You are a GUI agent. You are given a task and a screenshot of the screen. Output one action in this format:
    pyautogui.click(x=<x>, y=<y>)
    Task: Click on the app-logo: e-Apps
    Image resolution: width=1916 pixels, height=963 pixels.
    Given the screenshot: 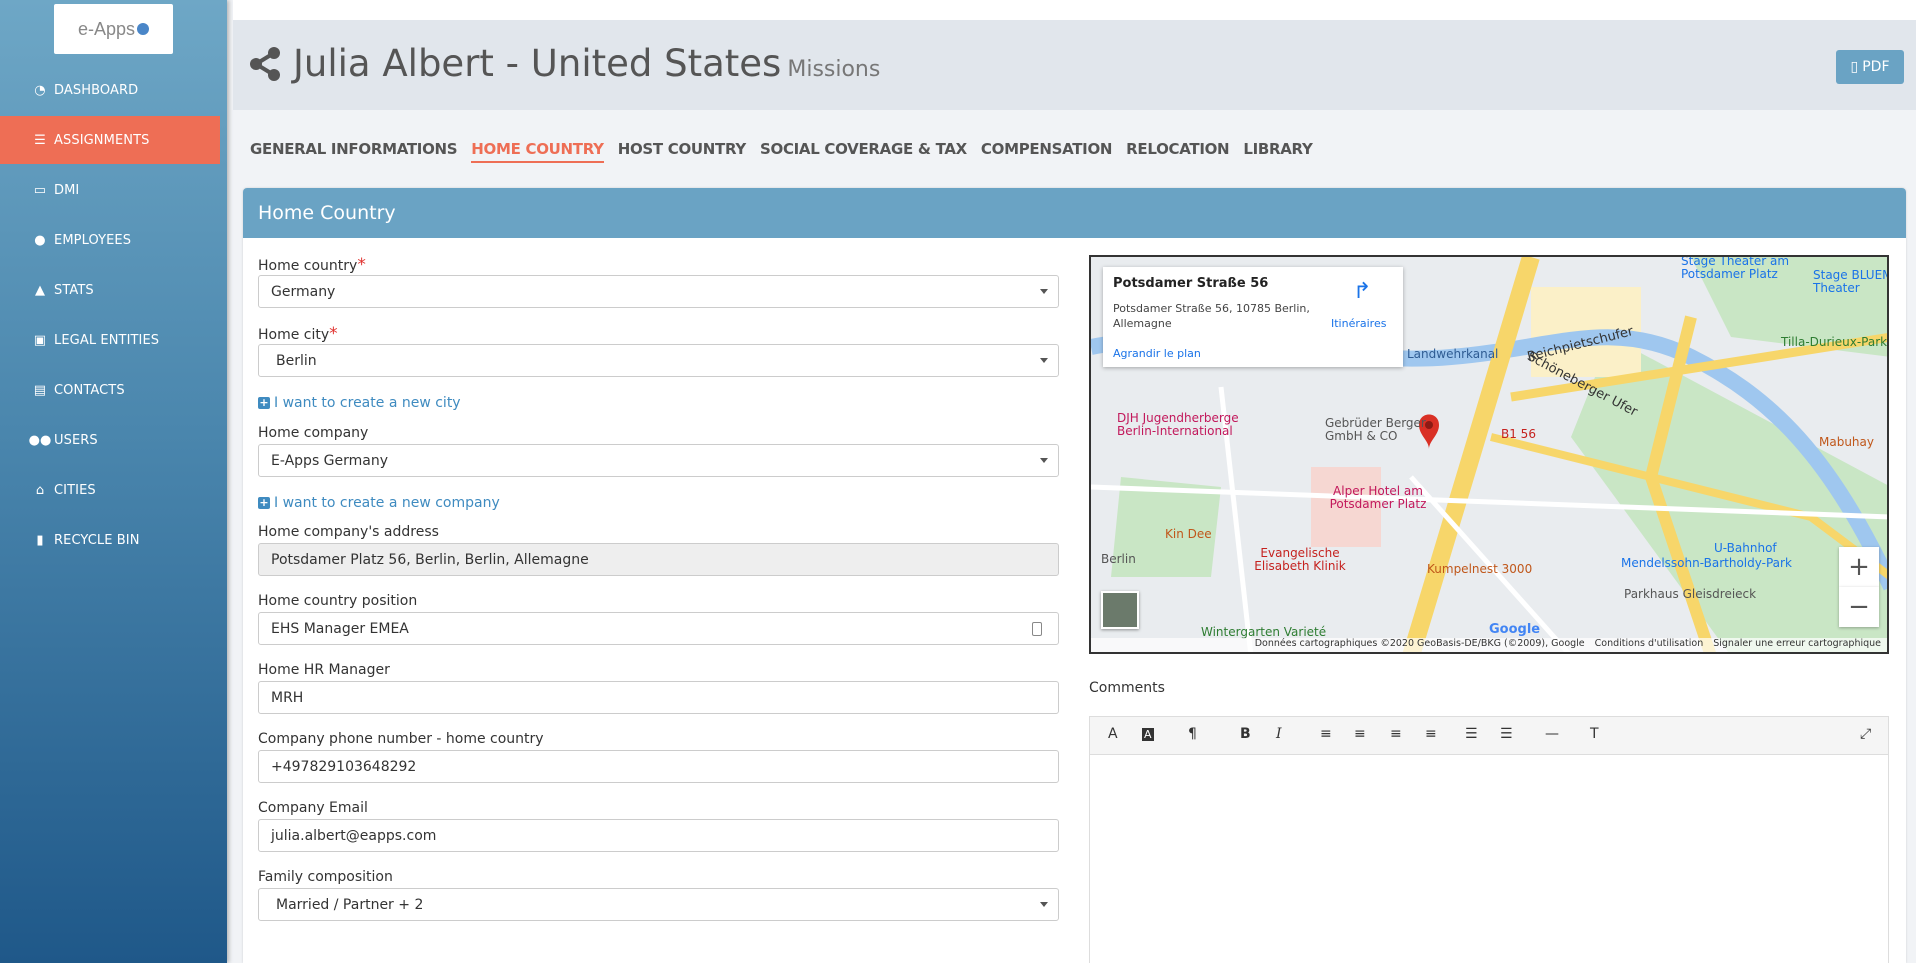 What is the action you would take?
    pyautogui.click(x=113, y=29)
    